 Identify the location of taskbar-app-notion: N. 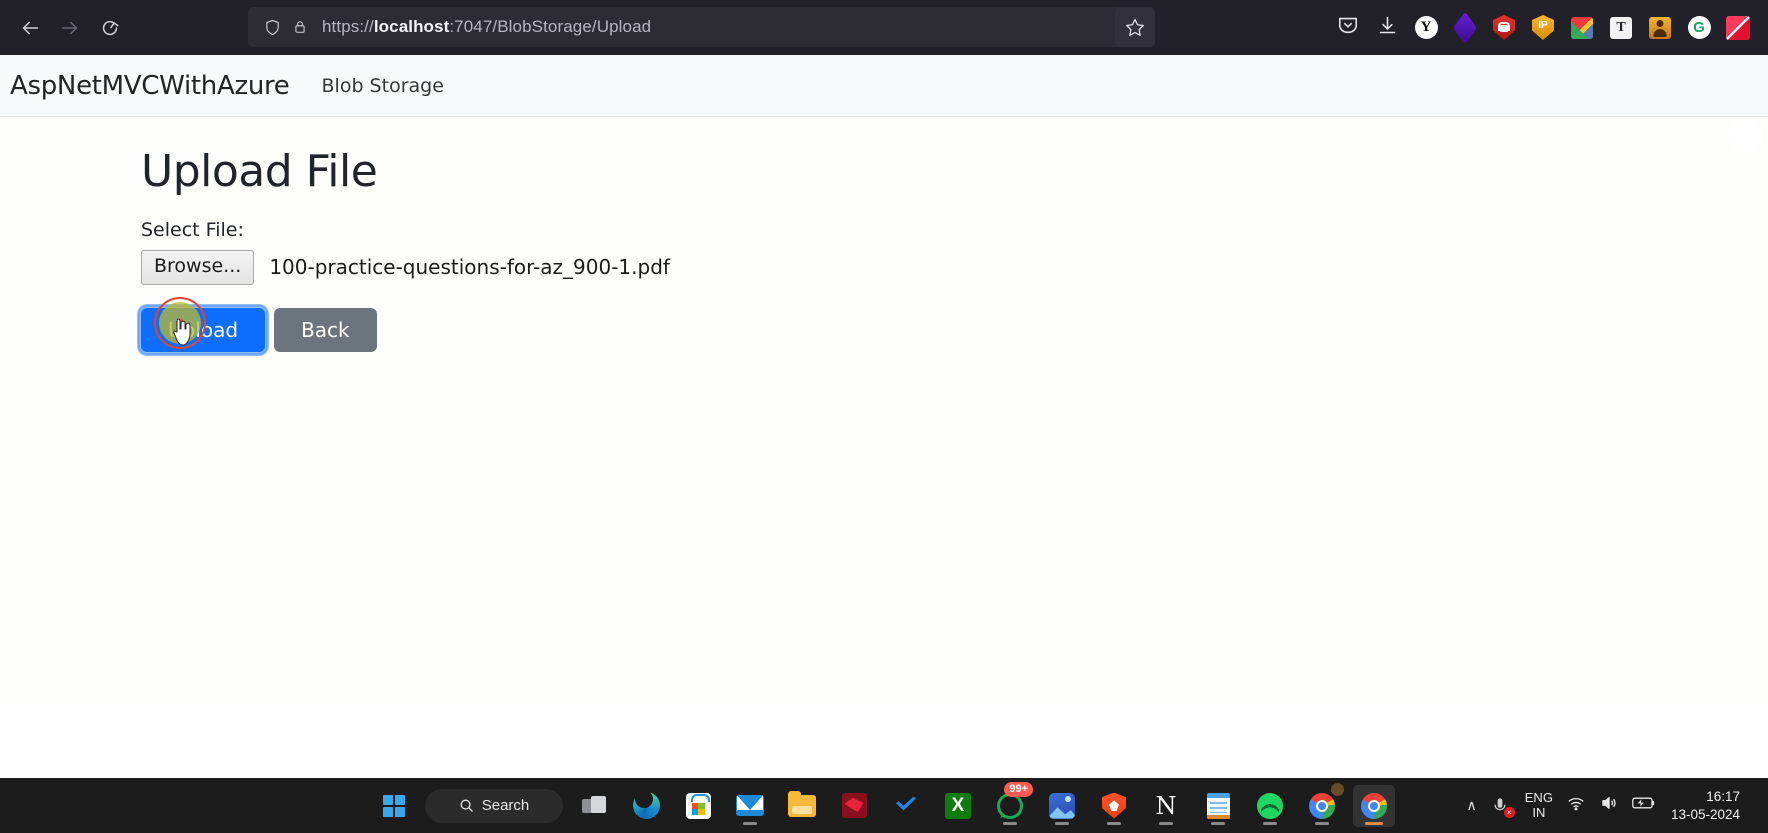
(1166, 806).